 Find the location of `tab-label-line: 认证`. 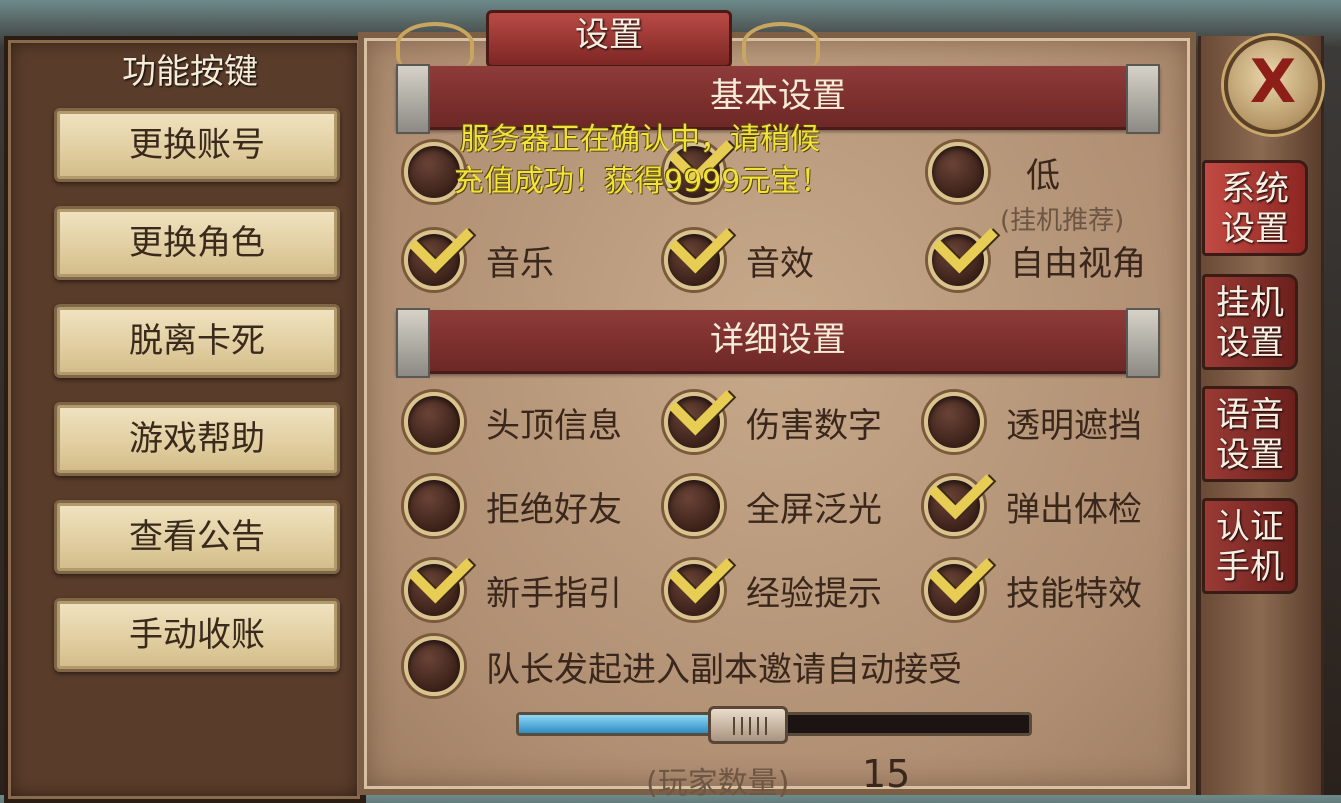

tab-label-line: 认证 is located at coordinates (1250, 527).